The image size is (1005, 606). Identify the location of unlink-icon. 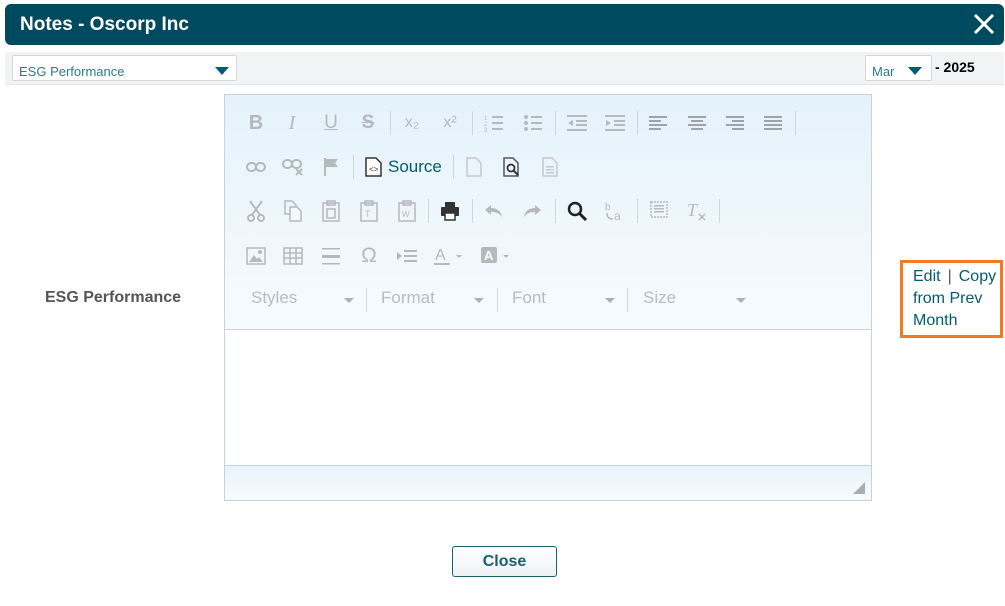
(293, 167).